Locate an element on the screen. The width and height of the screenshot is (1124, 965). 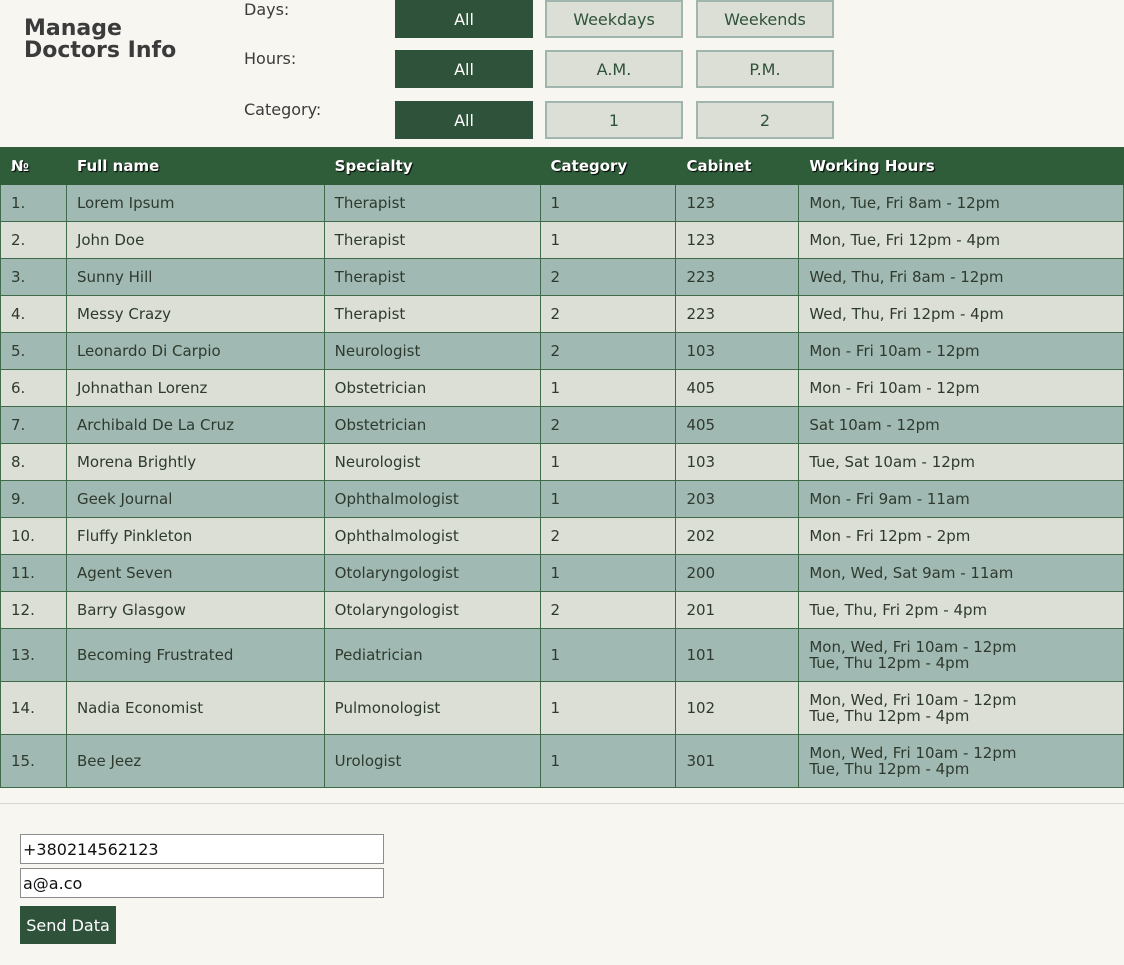
column-header-category: Category is located at coordinates (608, 166).